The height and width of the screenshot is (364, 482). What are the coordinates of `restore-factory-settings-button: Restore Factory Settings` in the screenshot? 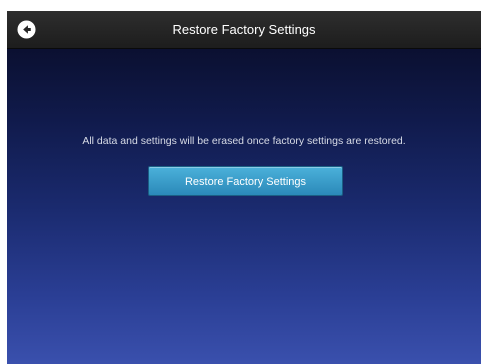 It's located at (245, 181).